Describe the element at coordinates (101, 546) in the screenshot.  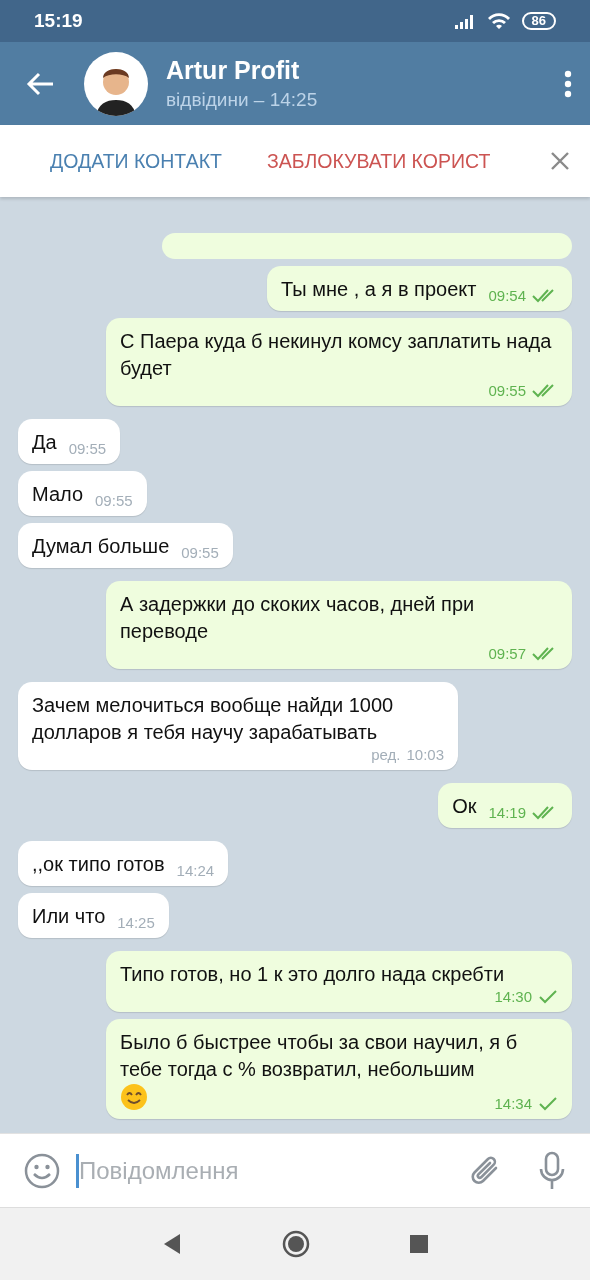
I see `message-text: Думал больше` at that location.